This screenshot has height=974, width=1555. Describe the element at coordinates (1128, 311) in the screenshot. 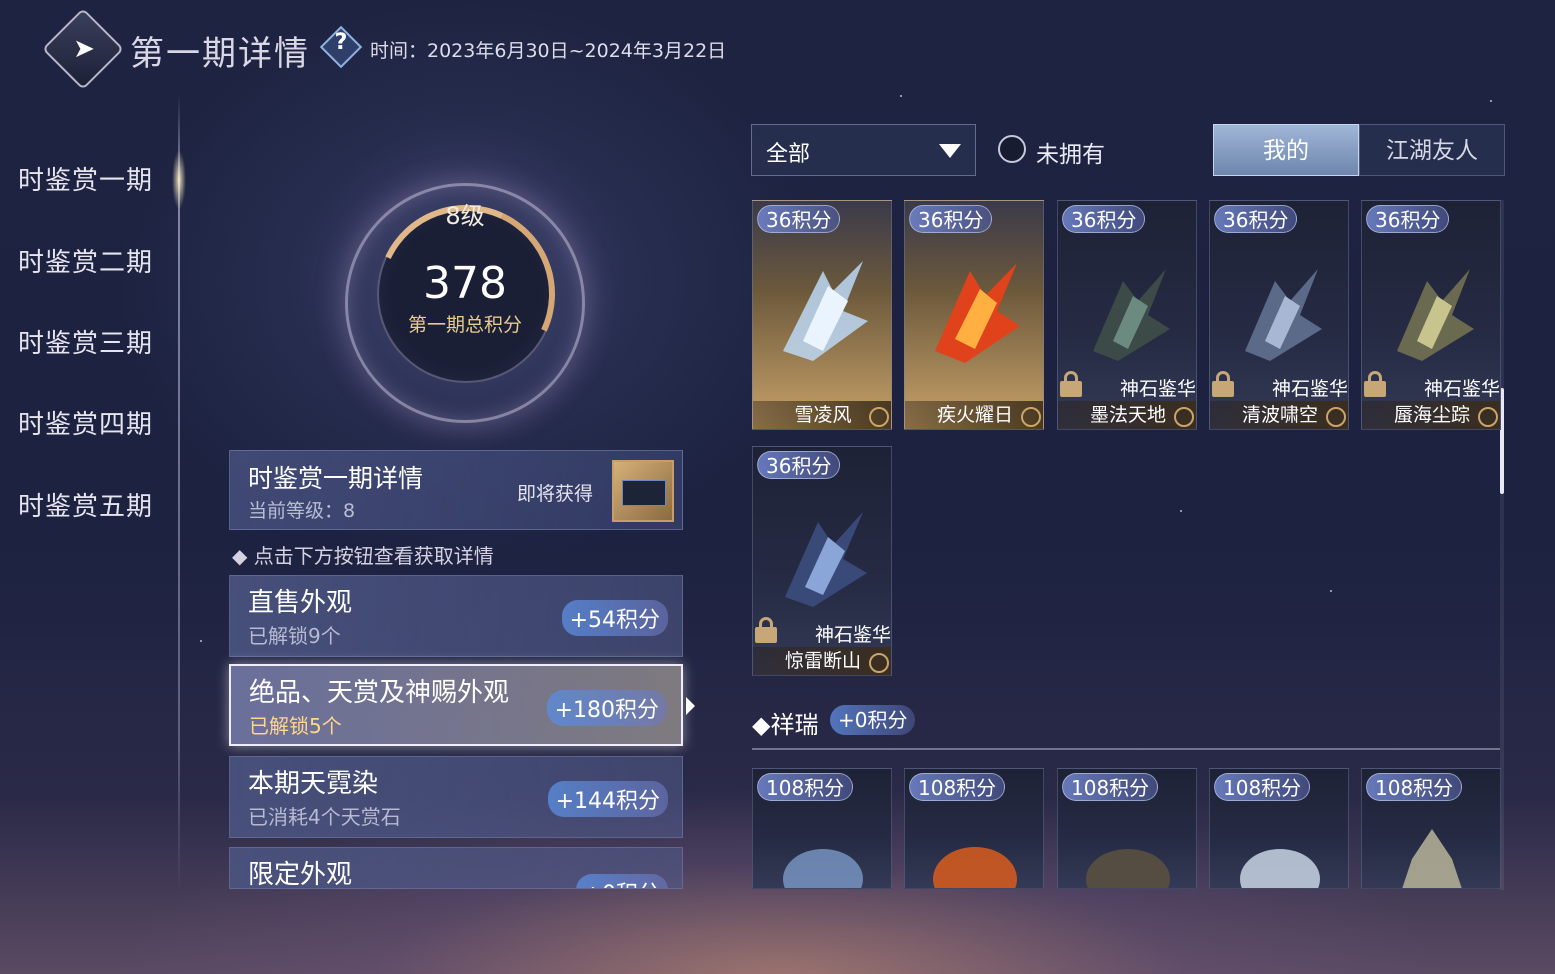

I see `weapon-ink-image` at that location.